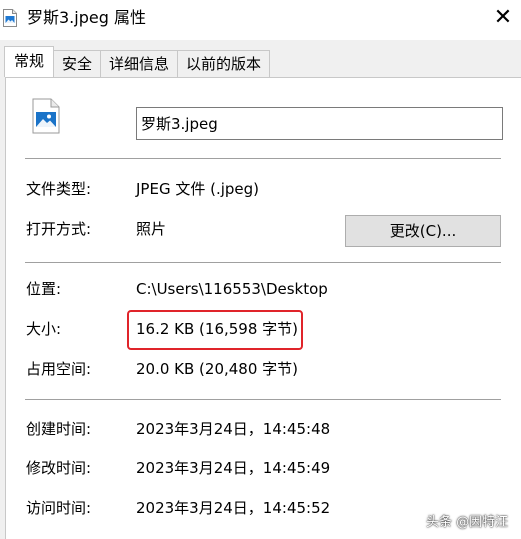 The width and height of the screenshot is (521, 539). I want to click on location-label: 位置:, so click(44, 289).